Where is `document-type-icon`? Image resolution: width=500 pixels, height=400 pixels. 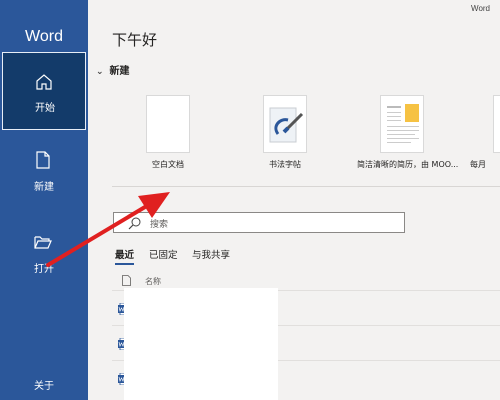
document-type-icon is located at coordinates (126, 280).